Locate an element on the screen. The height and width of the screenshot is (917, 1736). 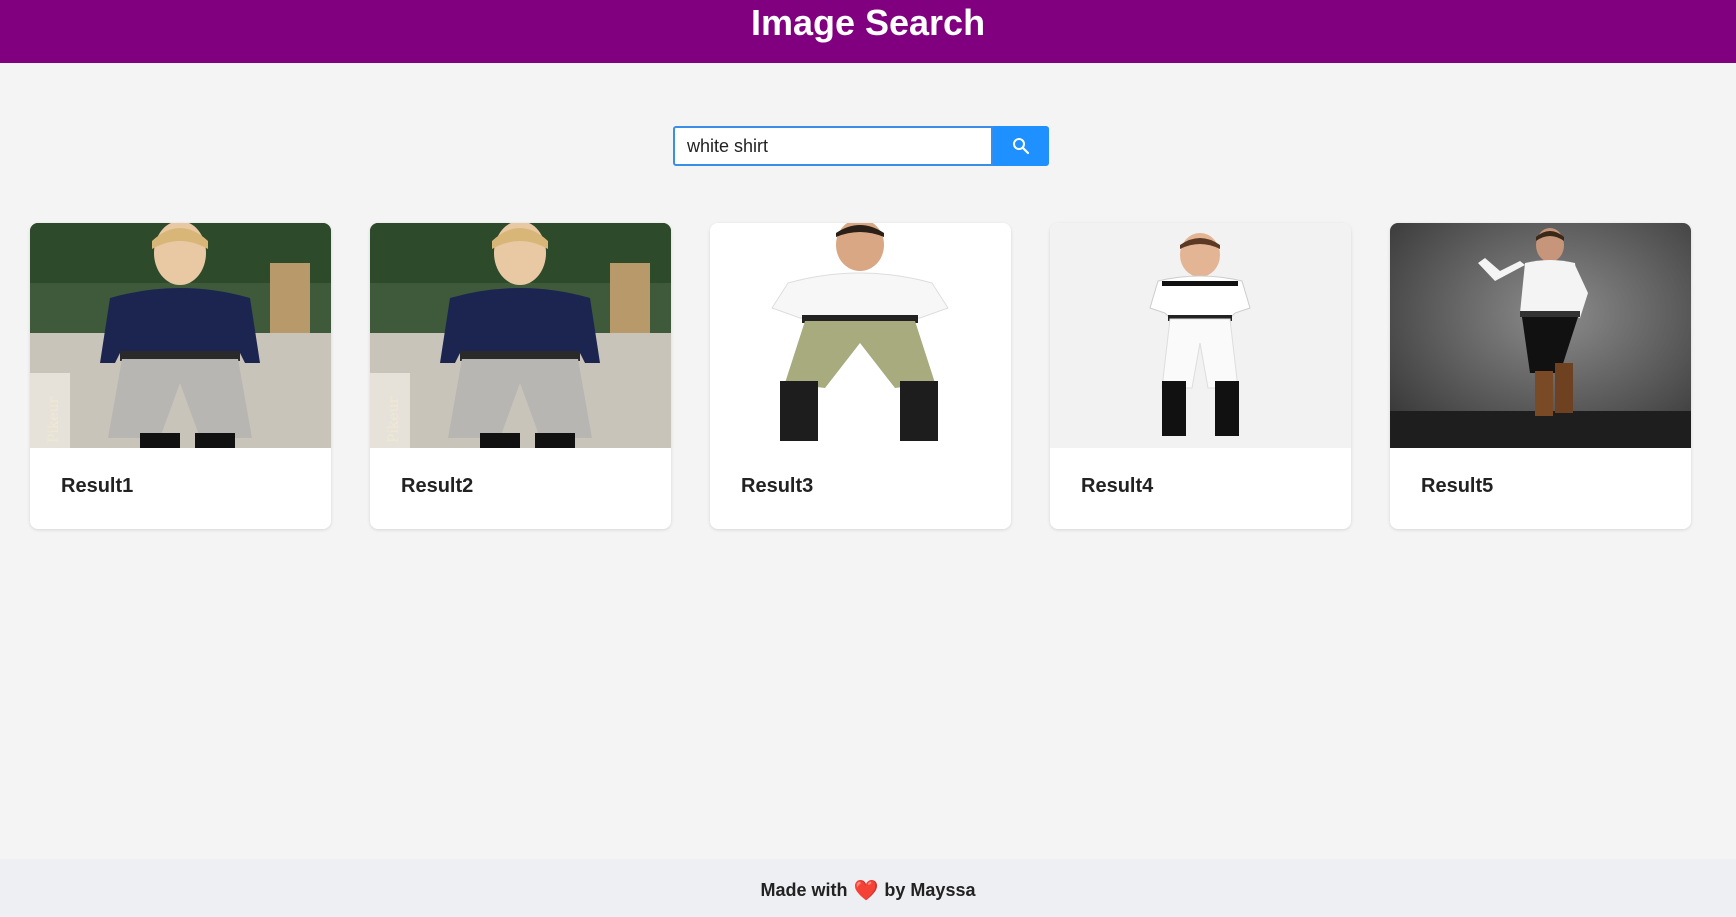
result-label: Result2 is located at coordinates (437, 486).